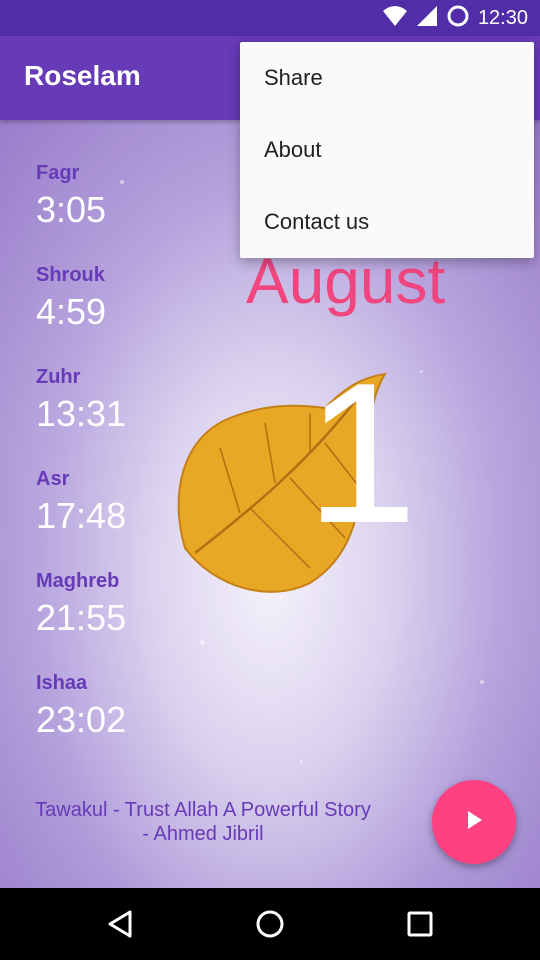  What do you see at coordinates (58, 173) in the screenshot?
I see `prayer-name: Fagr` at bounding box center [58, 173].